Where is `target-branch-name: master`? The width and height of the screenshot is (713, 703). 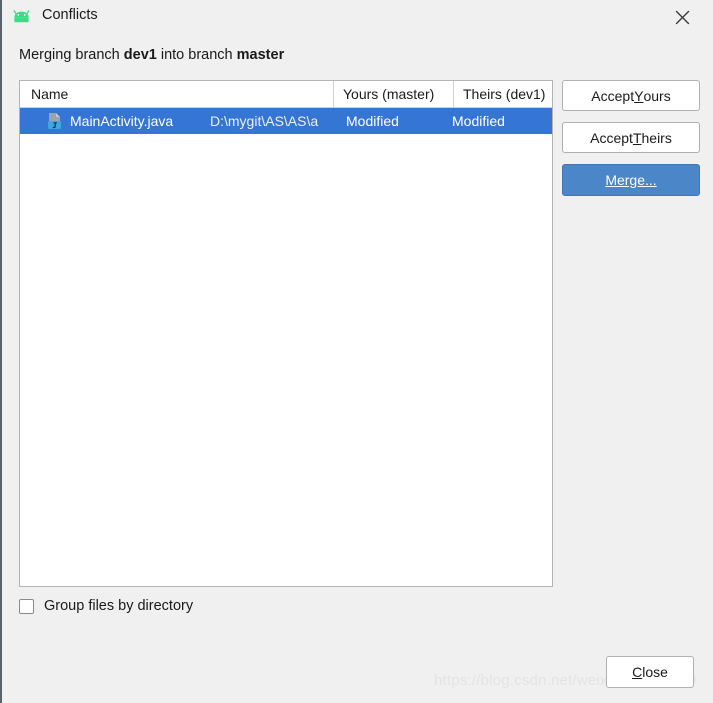 target-branch-name: master is located at coordinates (260, 55).